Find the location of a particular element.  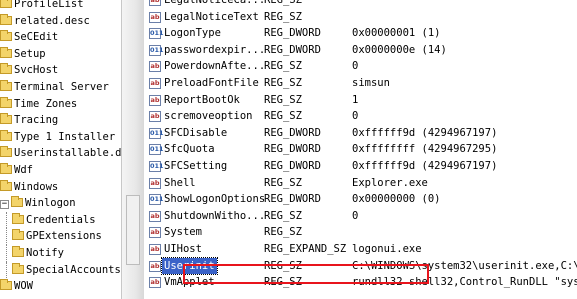

highlight-box is located at coordinates (306, 274).